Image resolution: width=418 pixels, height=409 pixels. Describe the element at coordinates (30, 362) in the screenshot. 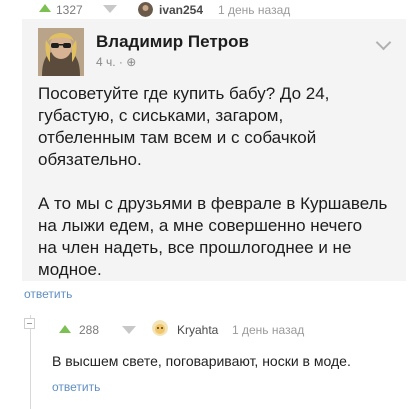

I see `thread-line` at that location.